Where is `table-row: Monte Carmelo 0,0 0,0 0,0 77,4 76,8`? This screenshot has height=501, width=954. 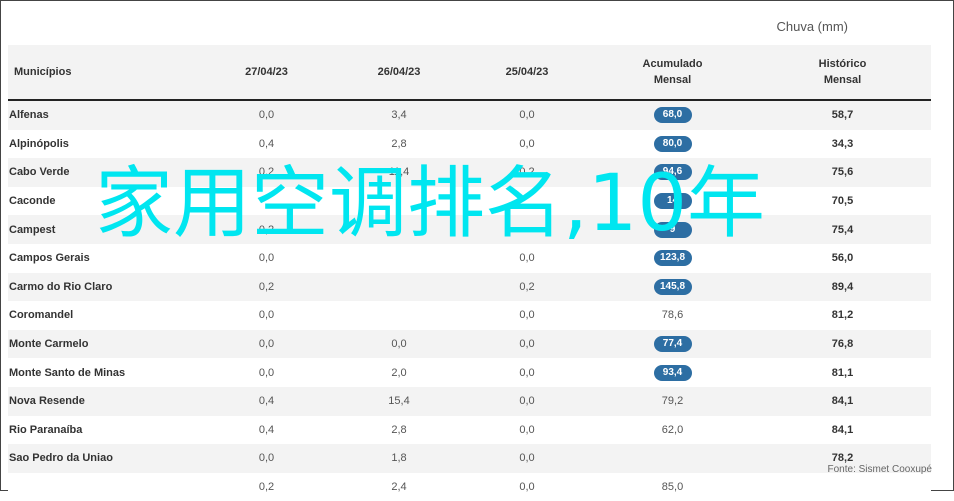 table-row: Monte Carmelo 0,0 0,0 0,0 77,4 76,8 is located at coordinates (469, 344).